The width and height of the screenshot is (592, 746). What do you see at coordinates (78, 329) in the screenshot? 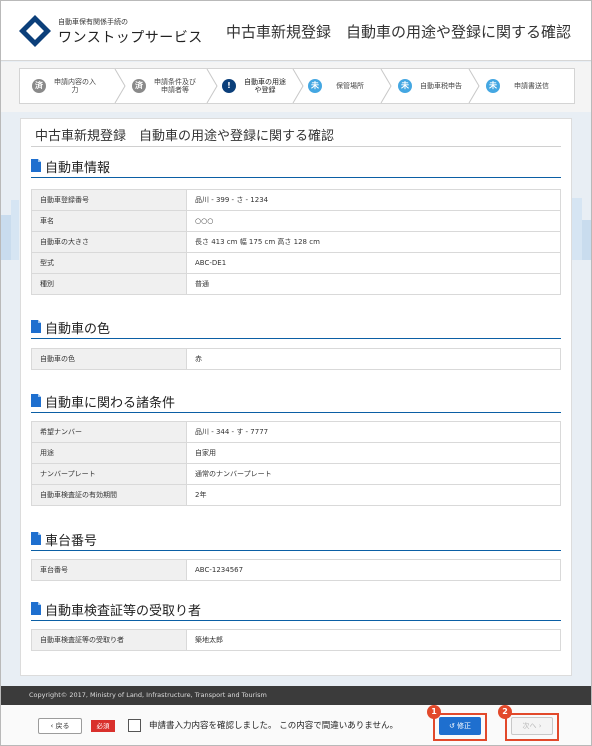
I see `section-title: 自動車の色` at bounding box center [78, 329].